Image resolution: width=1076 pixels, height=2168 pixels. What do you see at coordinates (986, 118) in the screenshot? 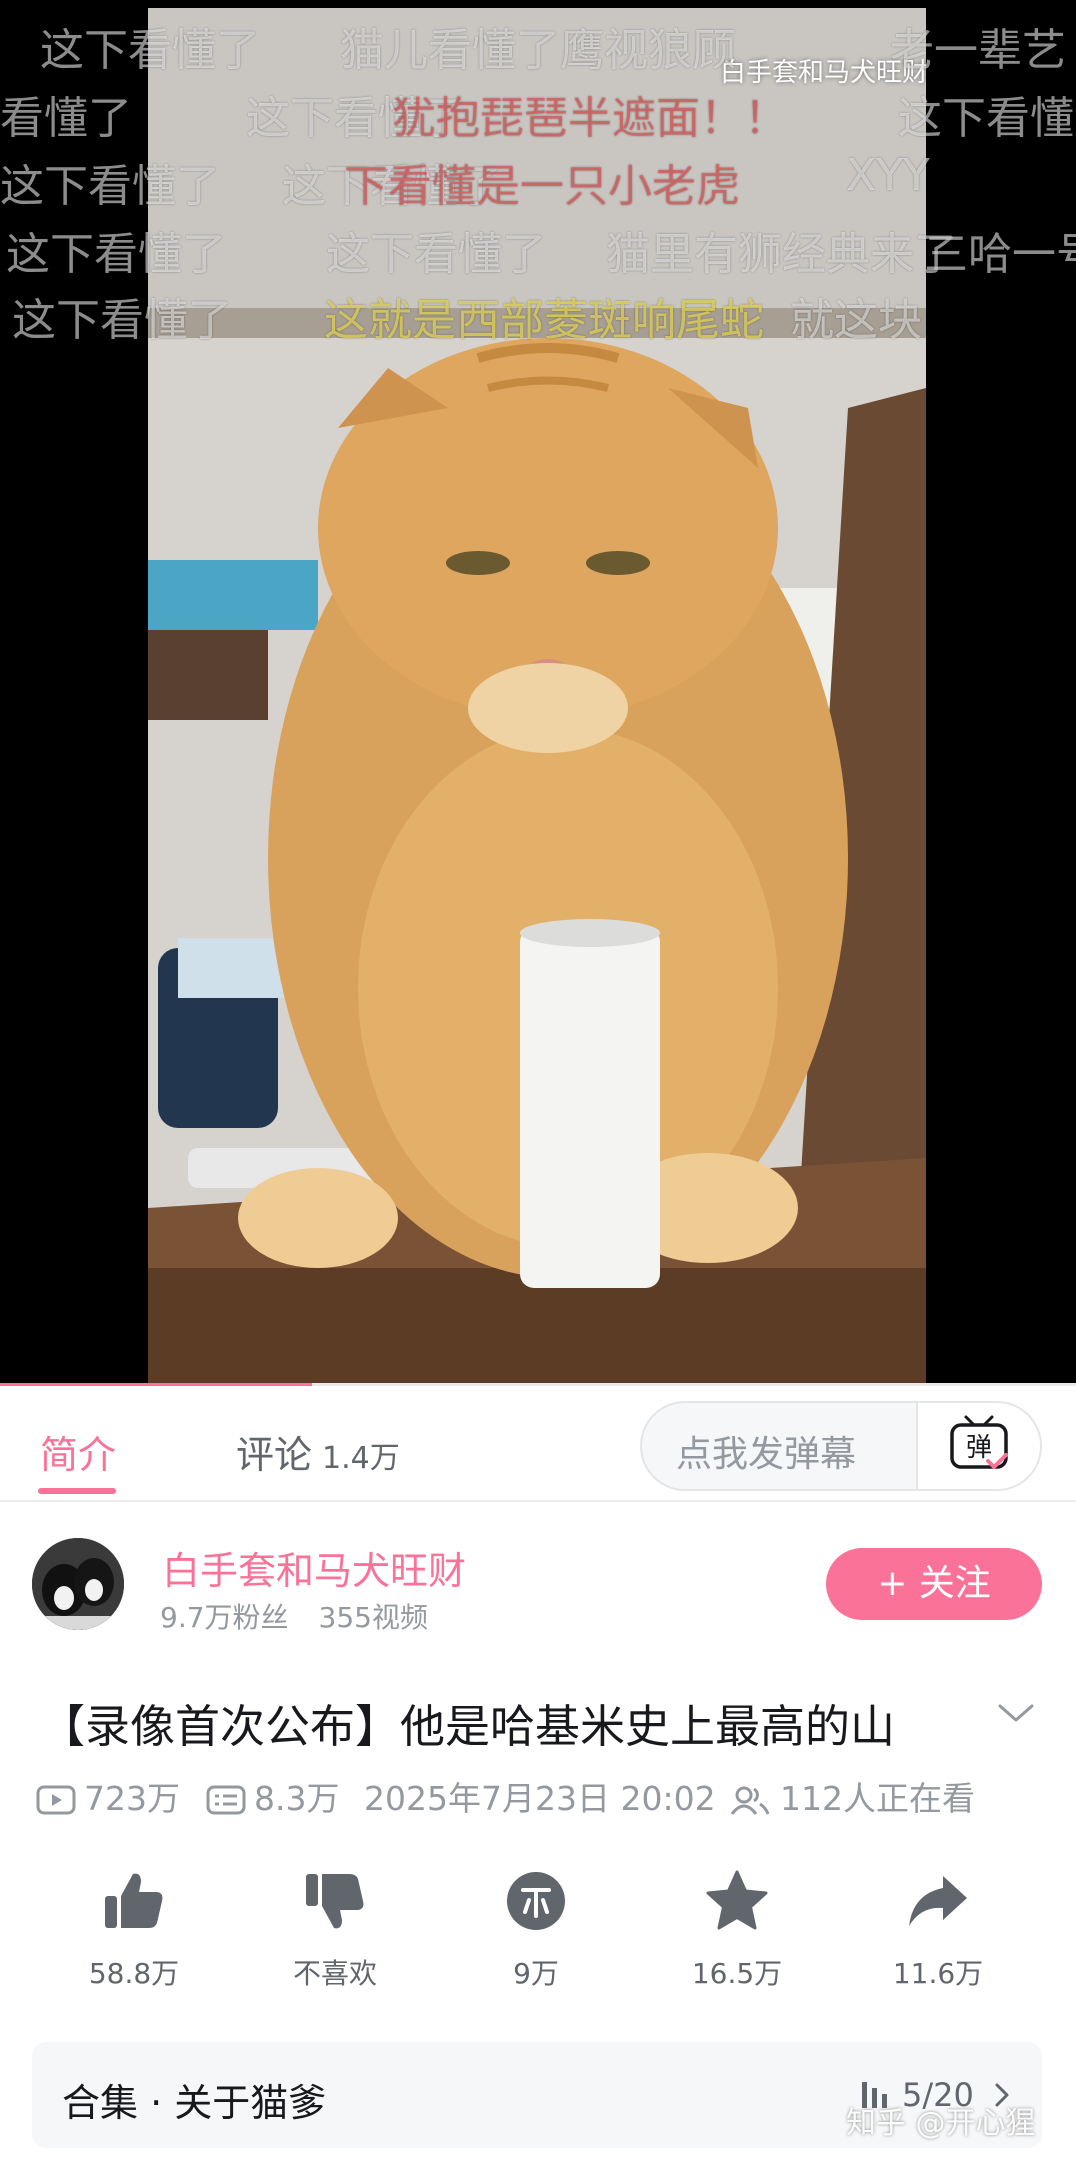
I see `danmaku-comment: 这下看懂` at bounding box center [986, 118].